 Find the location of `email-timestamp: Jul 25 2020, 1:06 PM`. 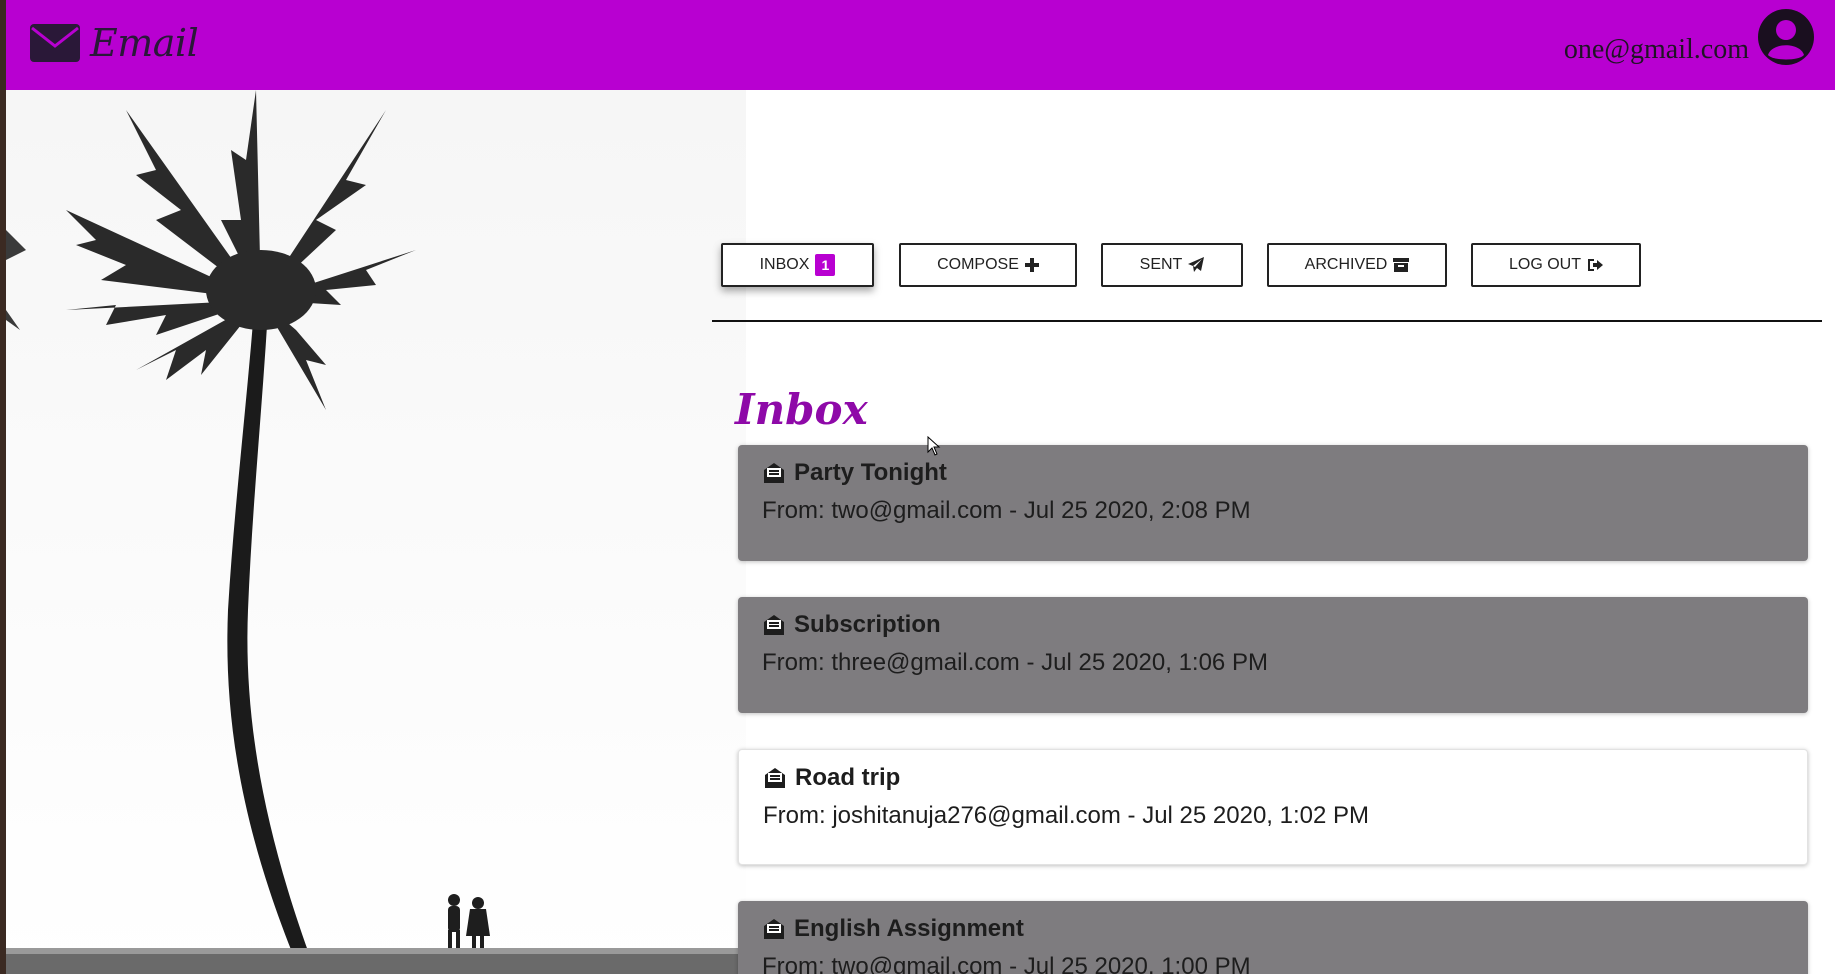

email-timestamp: Jul 25 2020, 1:06 PM is located at coordinates (1154, 662).